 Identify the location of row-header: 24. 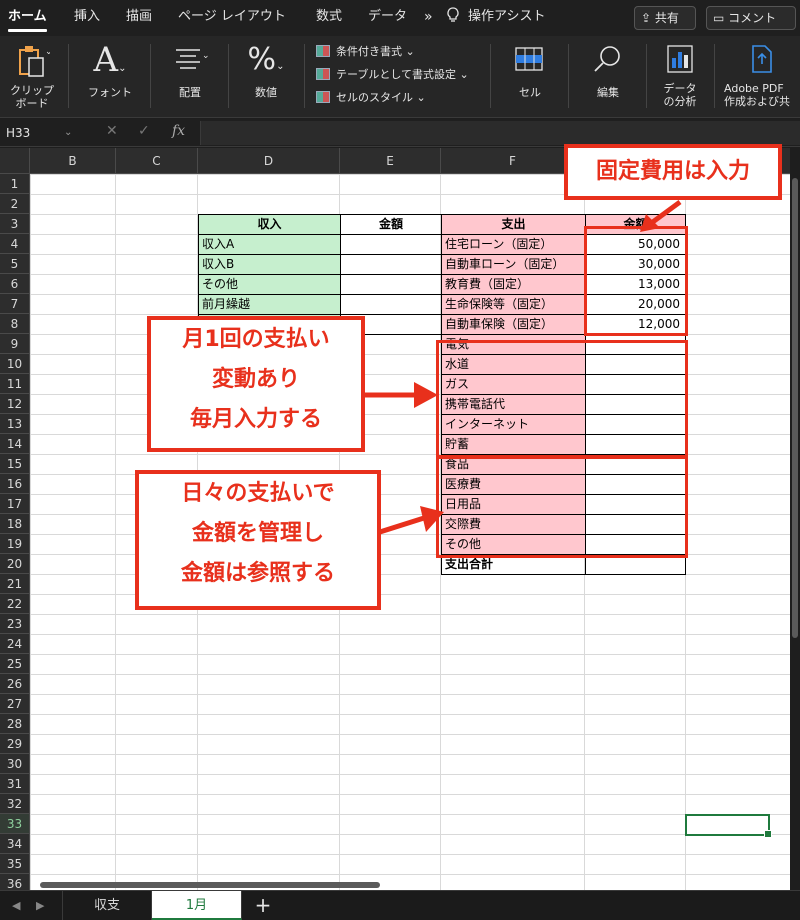
(14, 644).